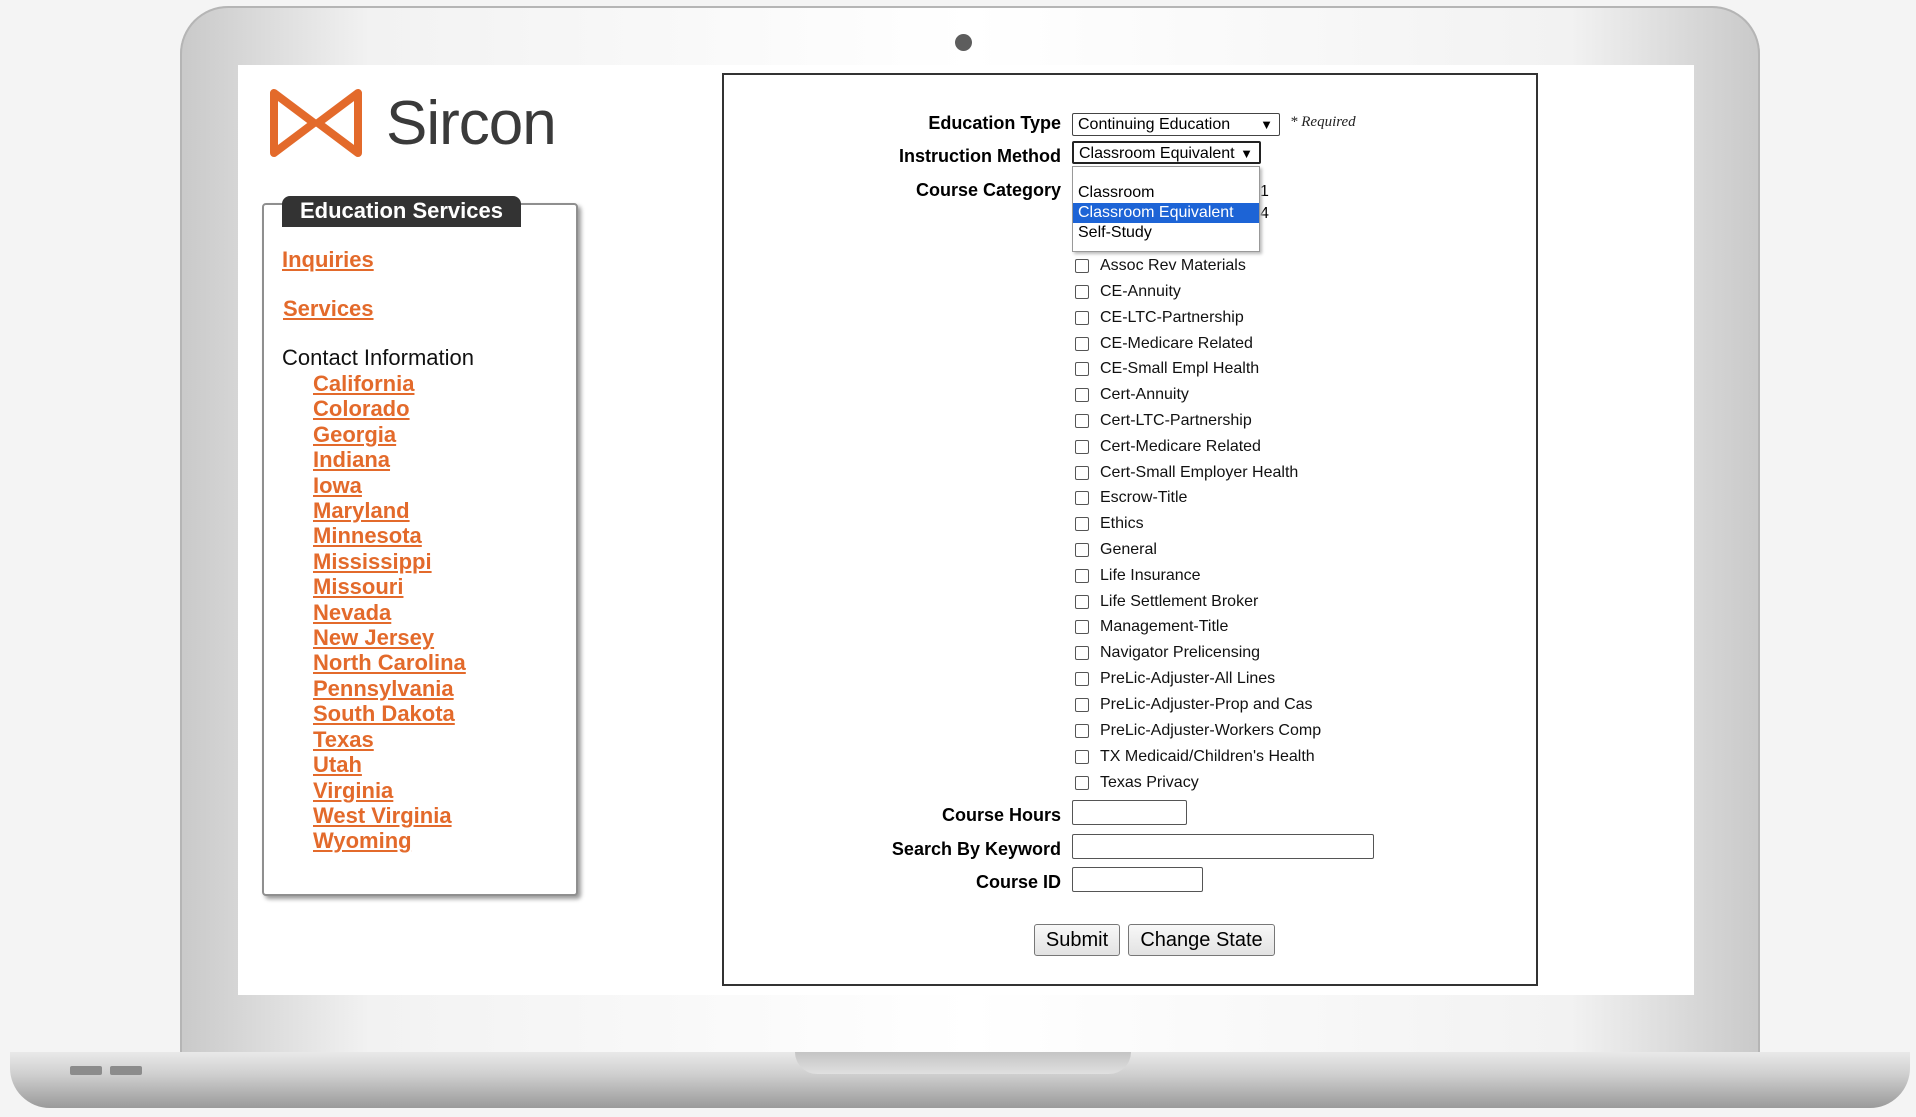 This screenshot has height=1117, width=1916. I want to click on category-label: TX Medicaid/Children's Health, so click(1207, 756).